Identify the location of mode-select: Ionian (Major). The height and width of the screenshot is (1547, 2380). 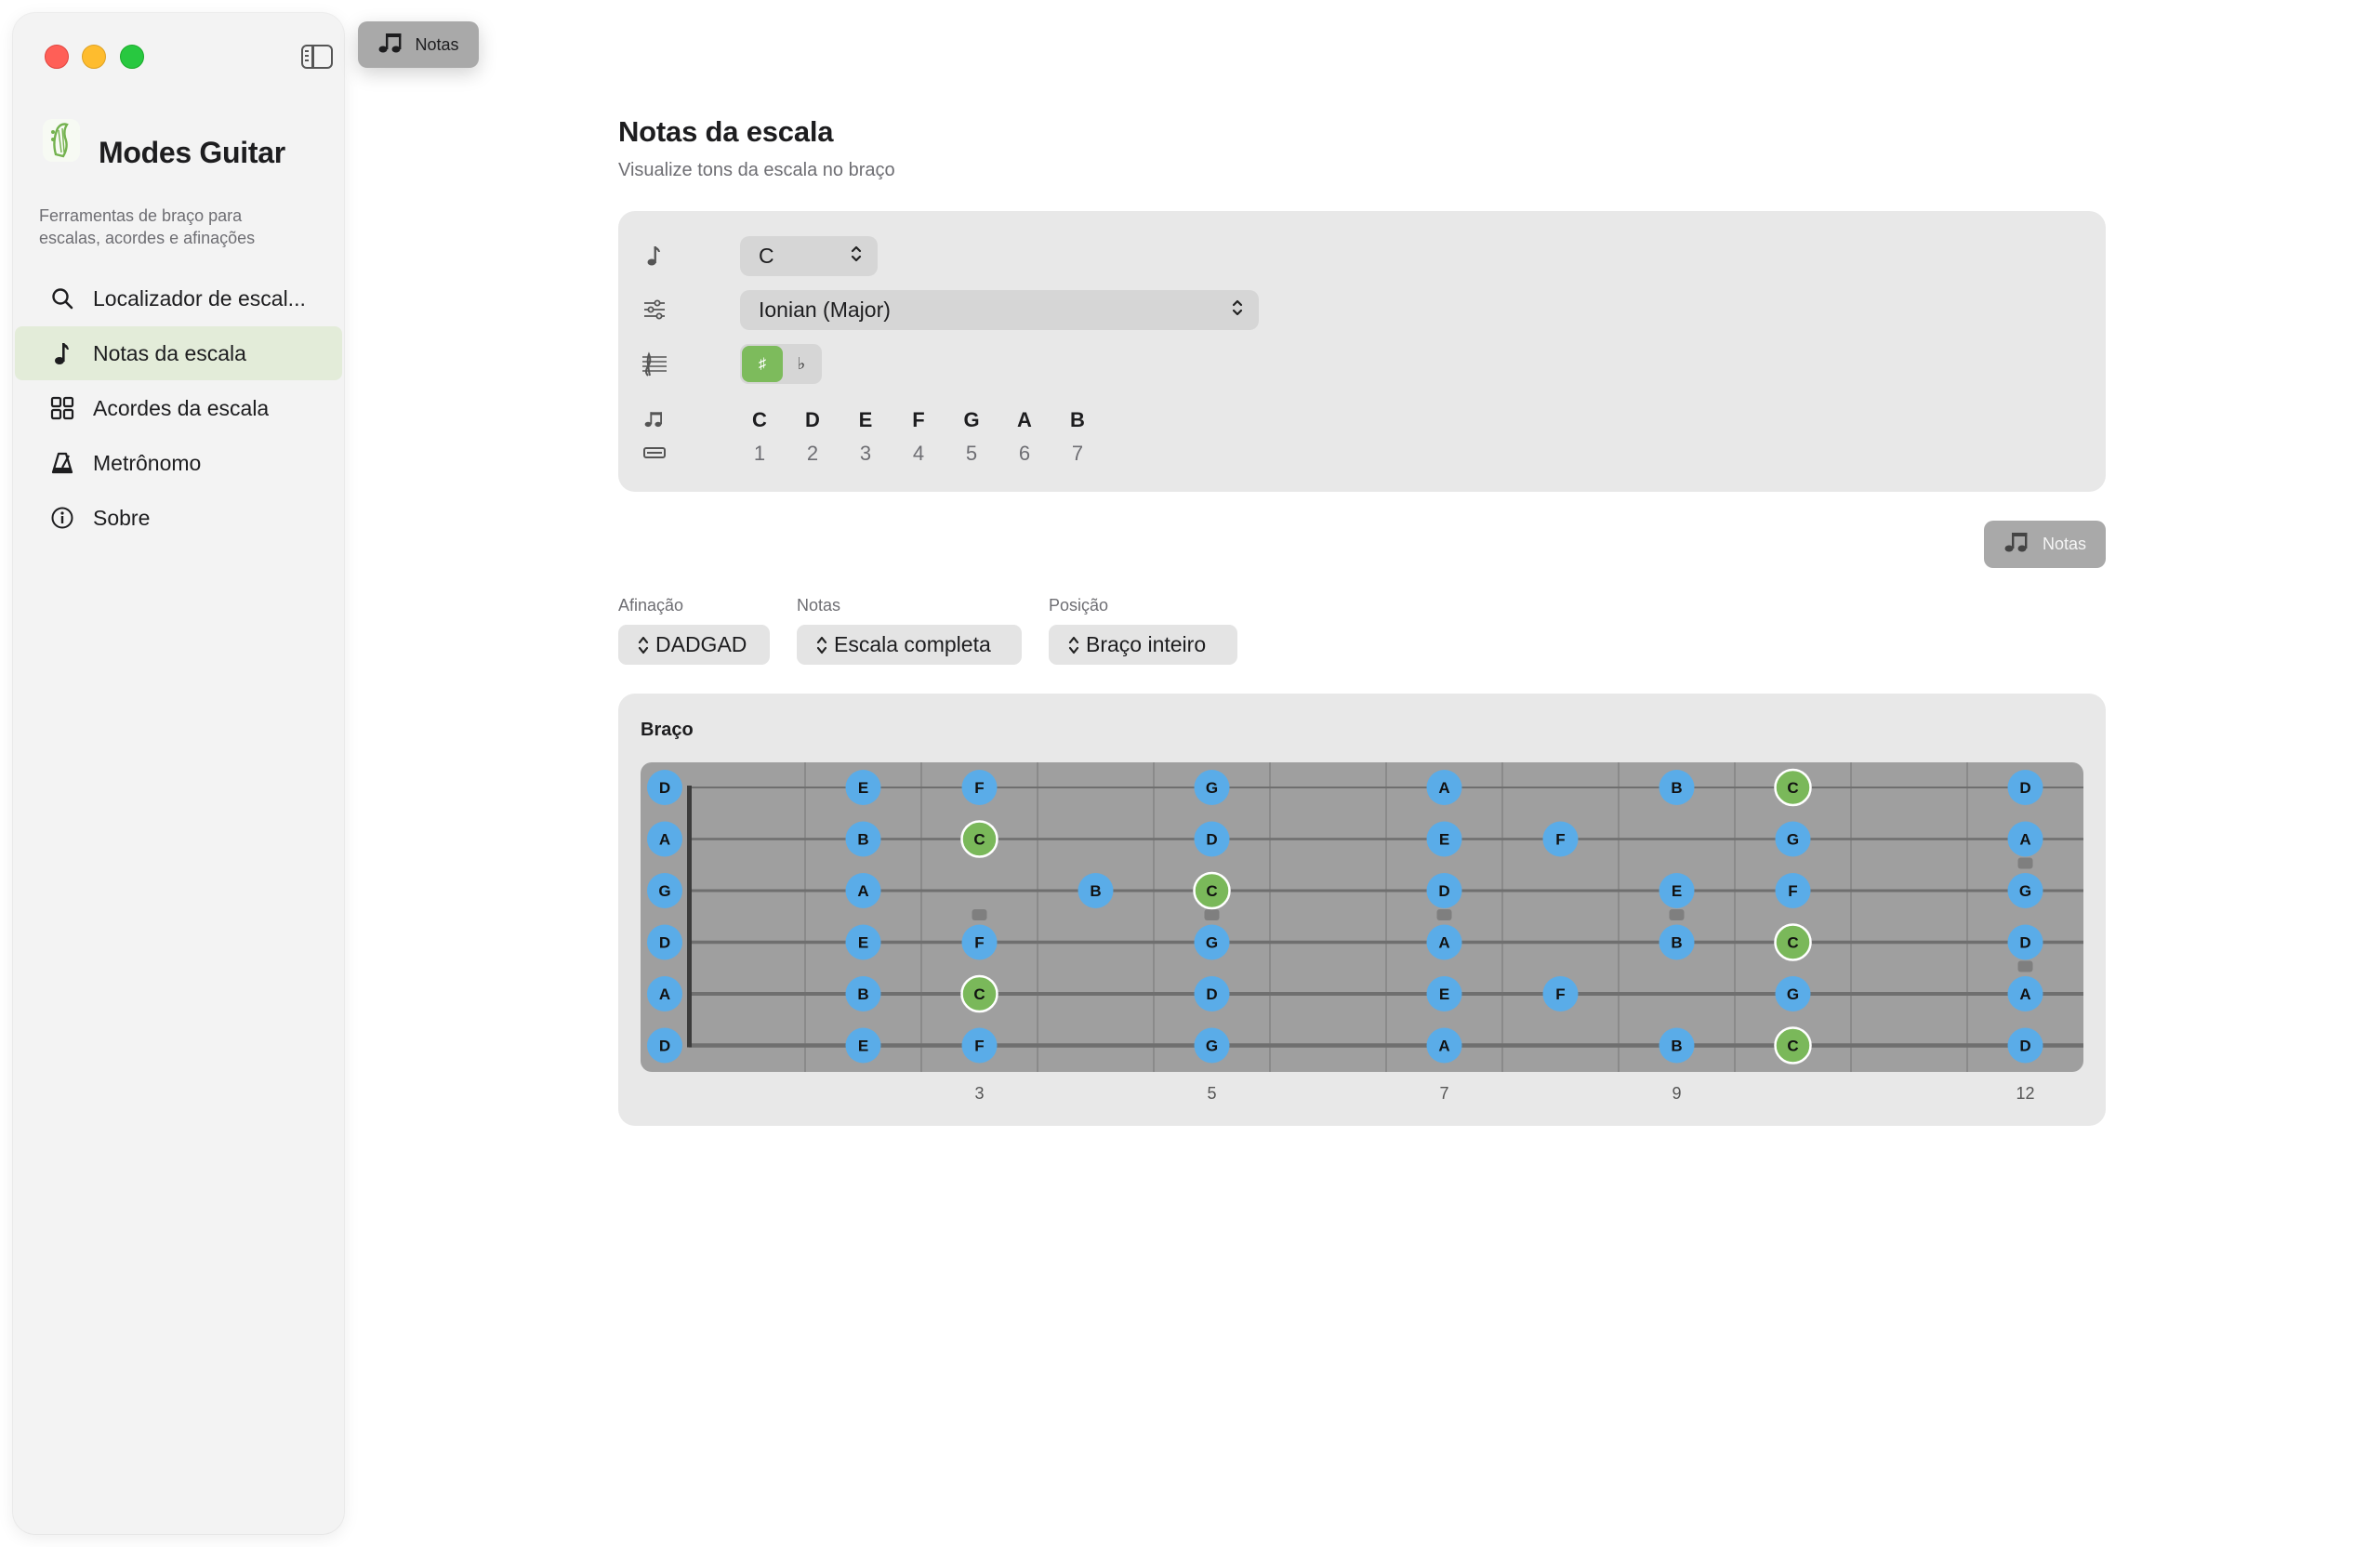
(999, 310).